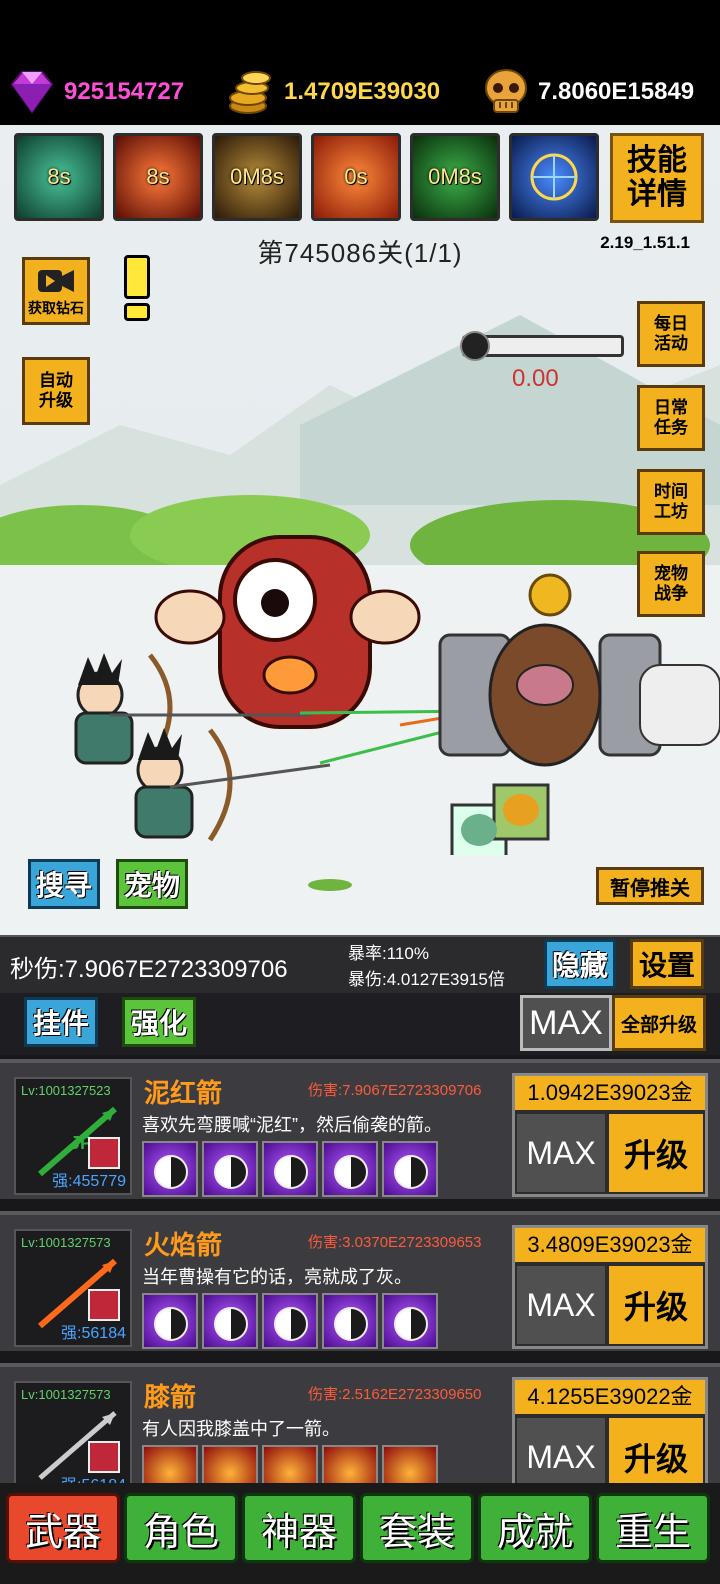  Describe the element at coordinates (416, 1532) in the screenshot. I see `nav-set-label: 套装` at that location.